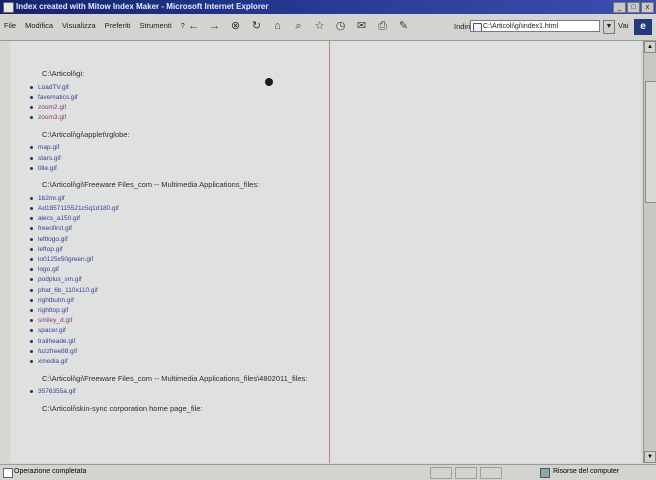 This screenshot has height=480, width=656. Describe the element at coordinates (298, 26) in the screenshot. I see `search-icon: ⌕` at that location.